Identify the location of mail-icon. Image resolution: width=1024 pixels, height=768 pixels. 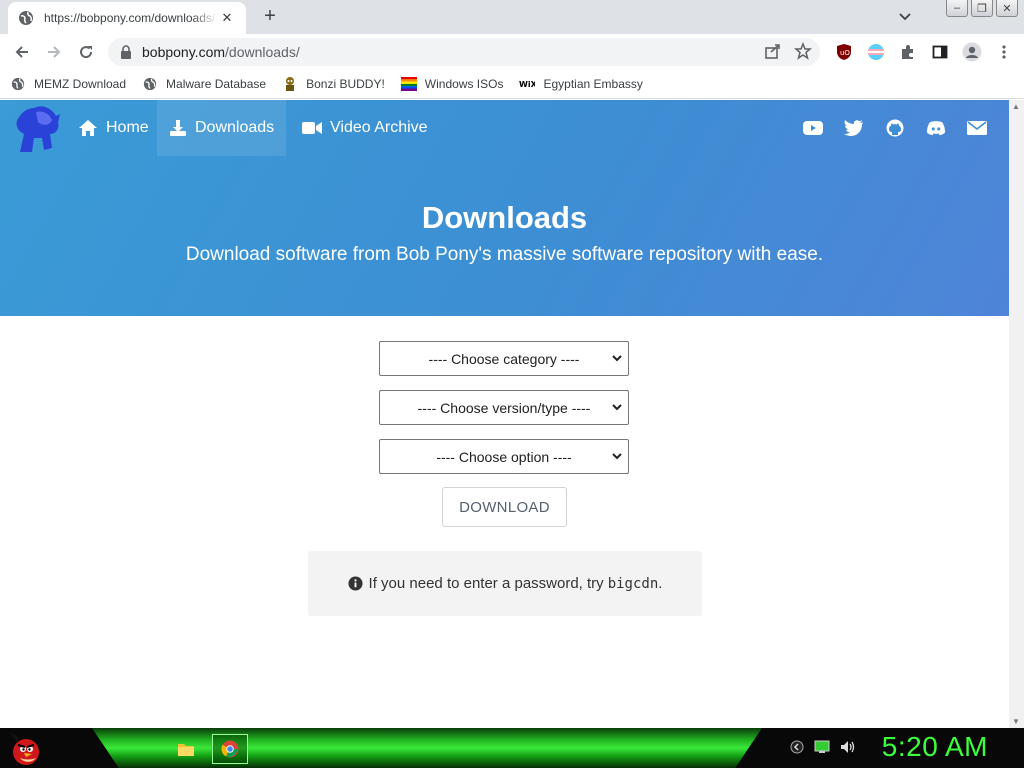
(977, 128).